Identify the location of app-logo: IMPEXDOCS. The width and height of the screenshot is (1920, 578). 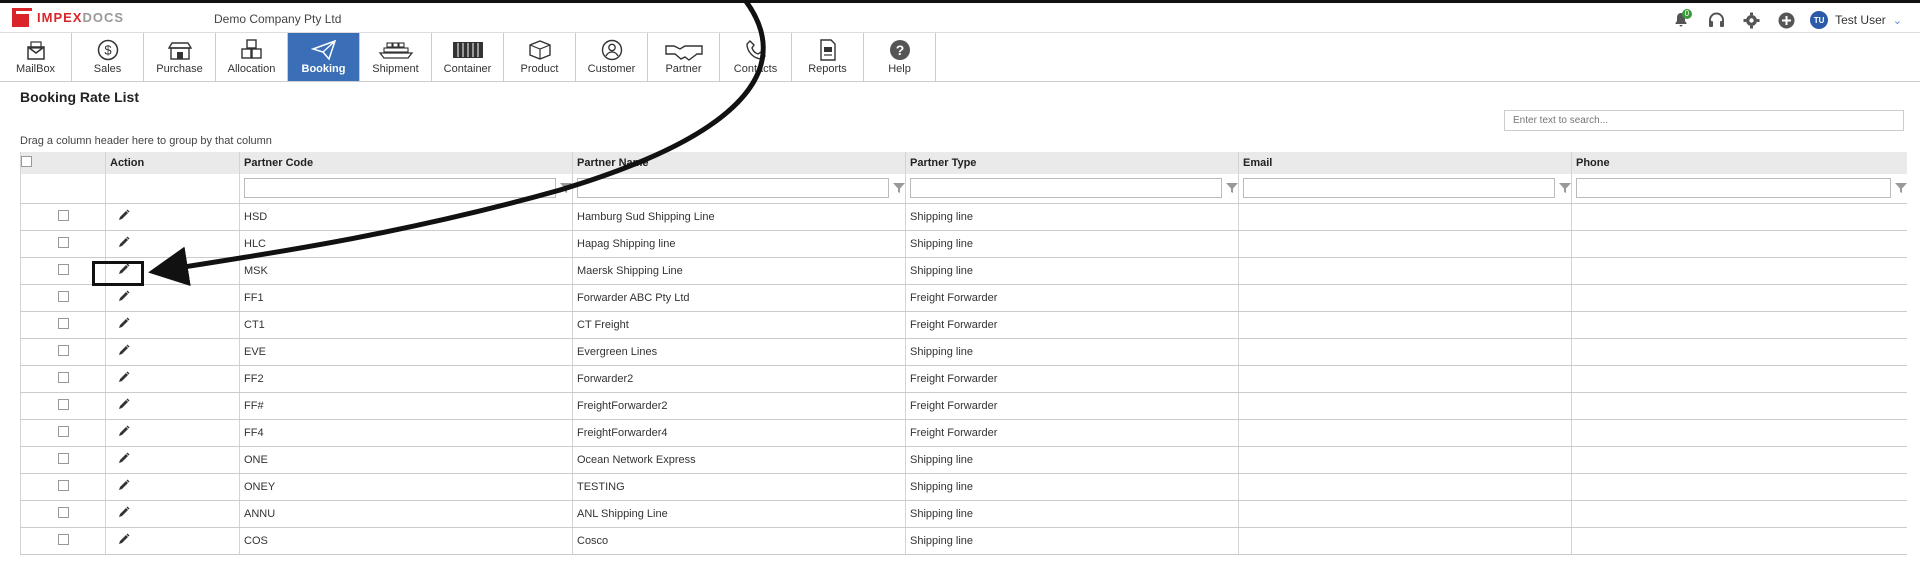
(68, 17).